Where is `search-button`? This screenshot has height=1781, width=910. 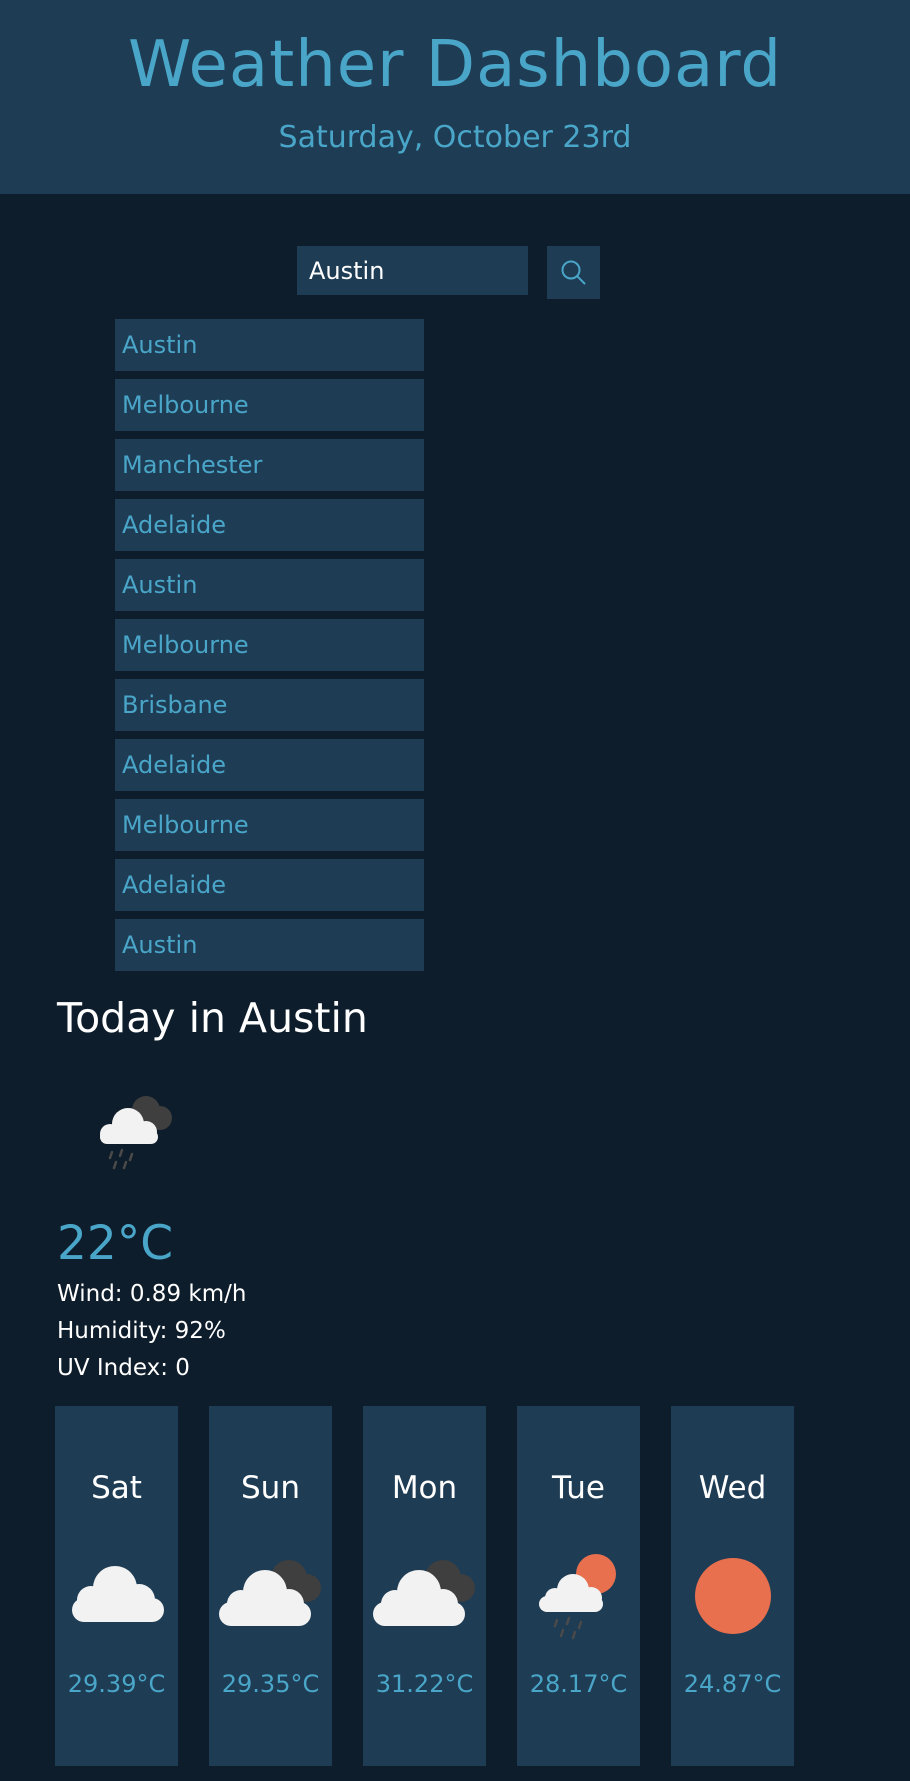
search-button is located at coordinates (573, 272).